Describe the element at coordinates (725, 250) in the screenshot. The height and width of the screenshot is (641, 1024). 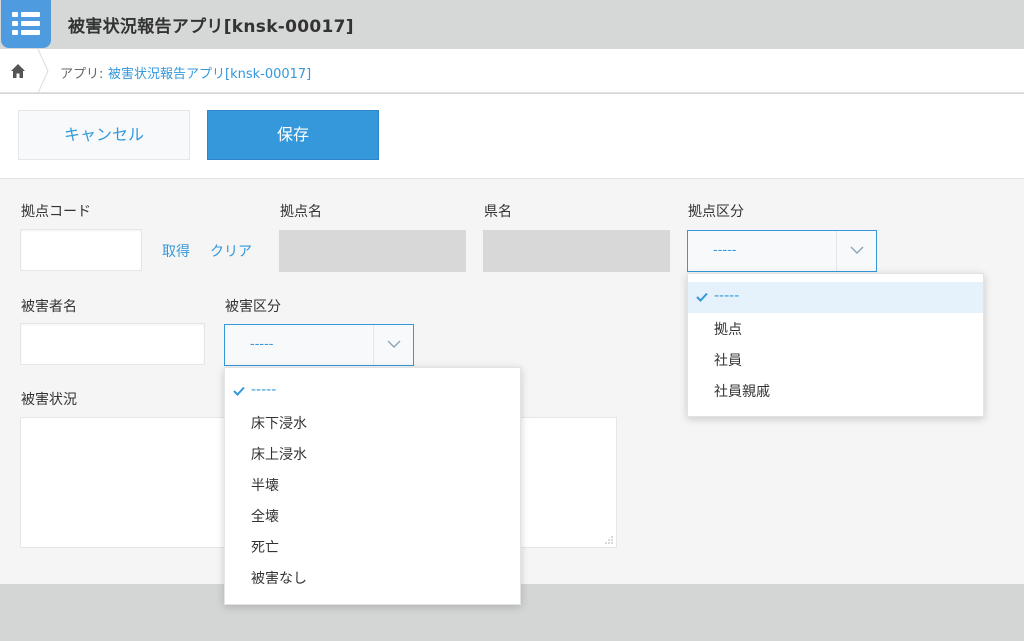
I see `base-category-value: -----` at that location.